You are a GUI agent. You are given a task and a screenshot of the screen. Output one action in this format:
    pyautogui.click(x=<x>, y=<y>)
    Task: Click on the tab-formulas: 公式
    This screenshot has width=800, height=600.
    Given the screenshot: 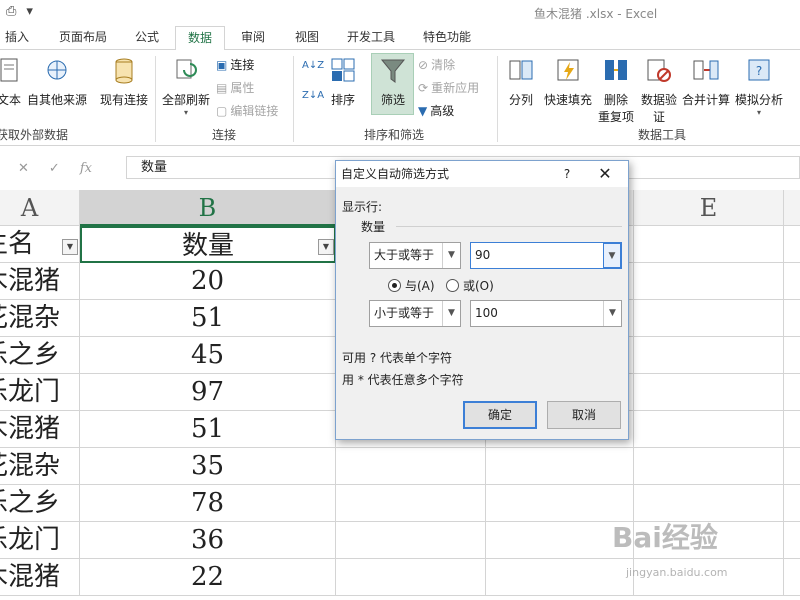 What is the action you would take?
    pyautogui.click(x=147, y=38)
    